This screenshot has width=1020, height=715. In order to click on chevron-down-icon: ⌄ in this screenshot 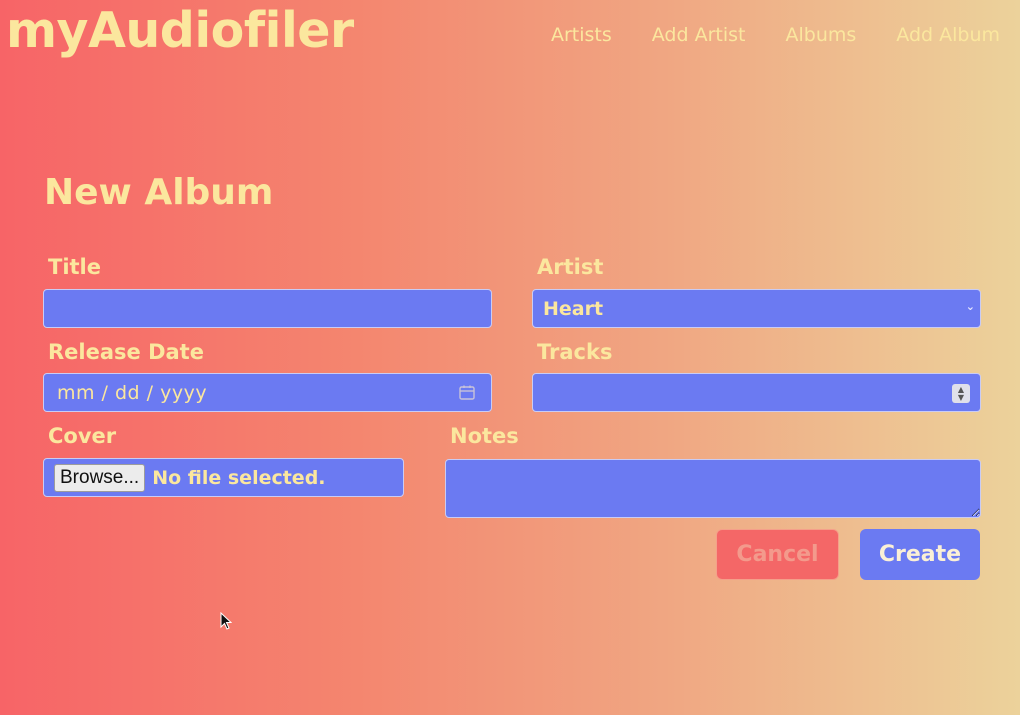, I will do `click(970, 306)`.